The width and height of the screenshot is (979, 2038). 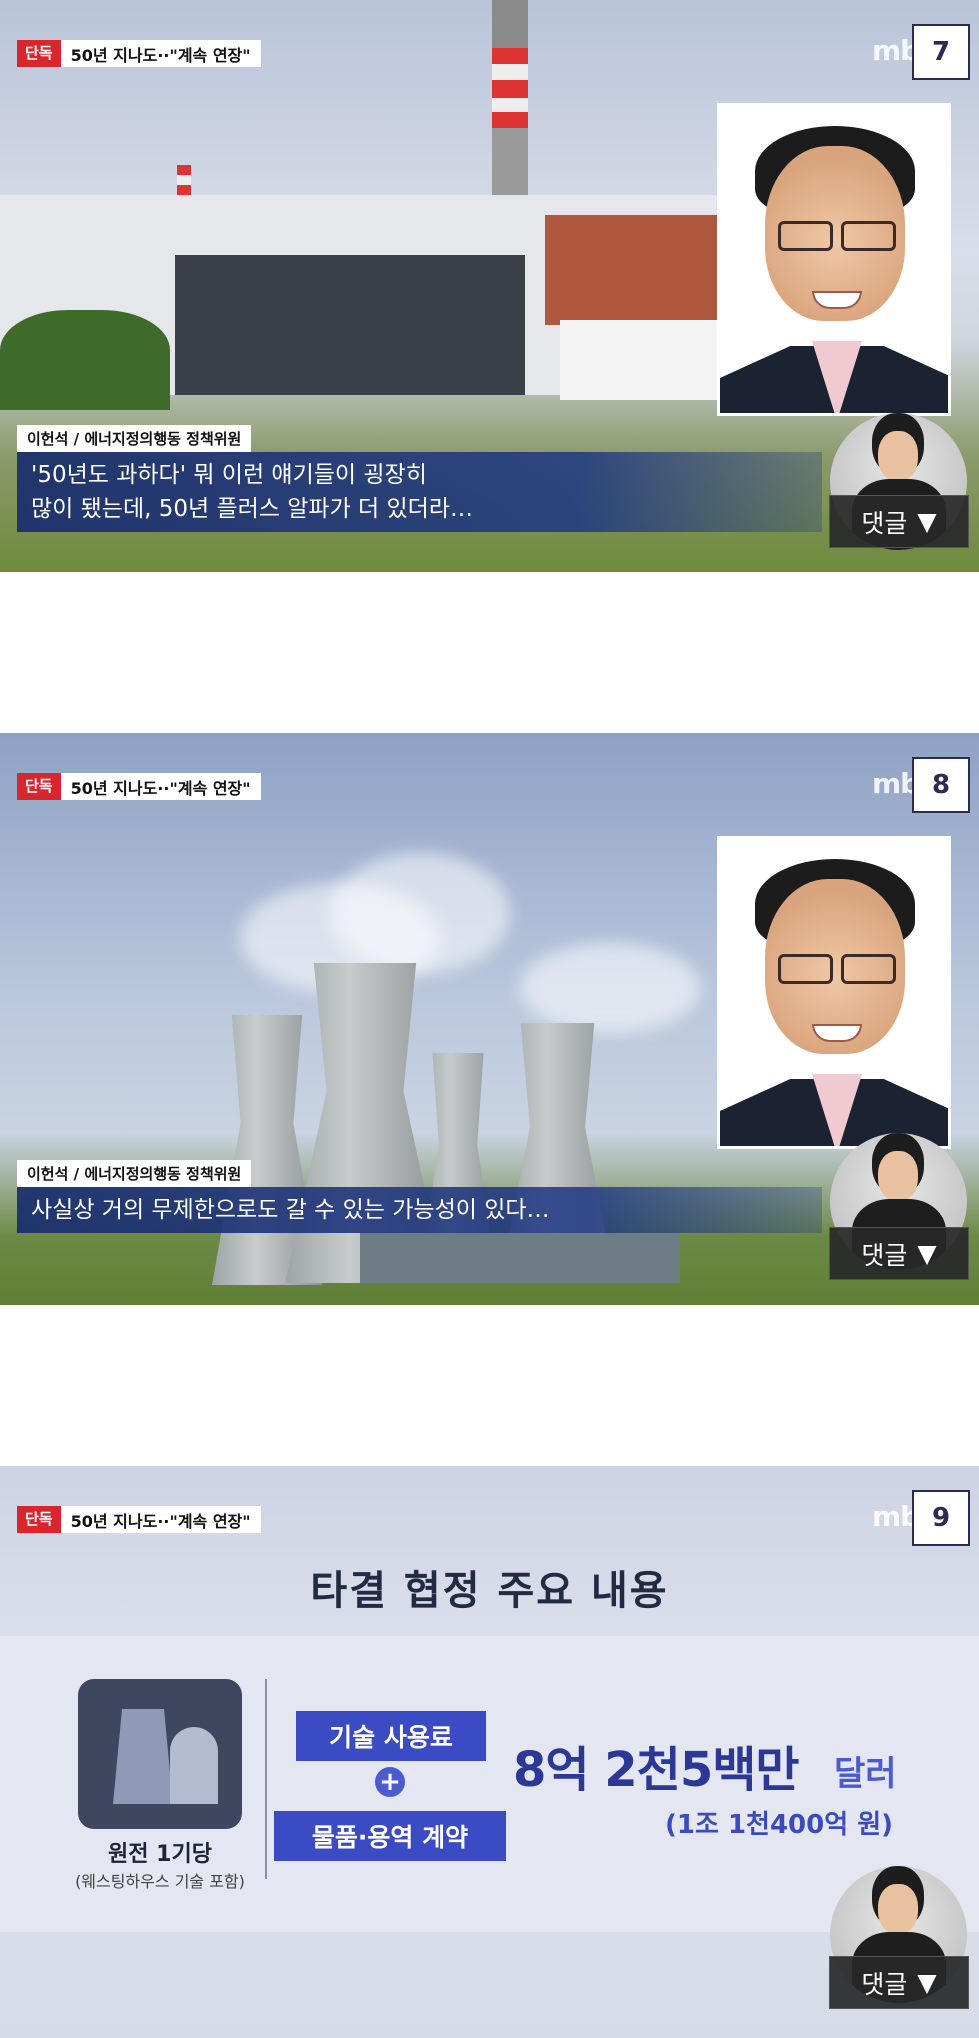 What do you see at coordinates (350, 325) in the screenshot?
I see `office-building` at bounding box center [350, 325].